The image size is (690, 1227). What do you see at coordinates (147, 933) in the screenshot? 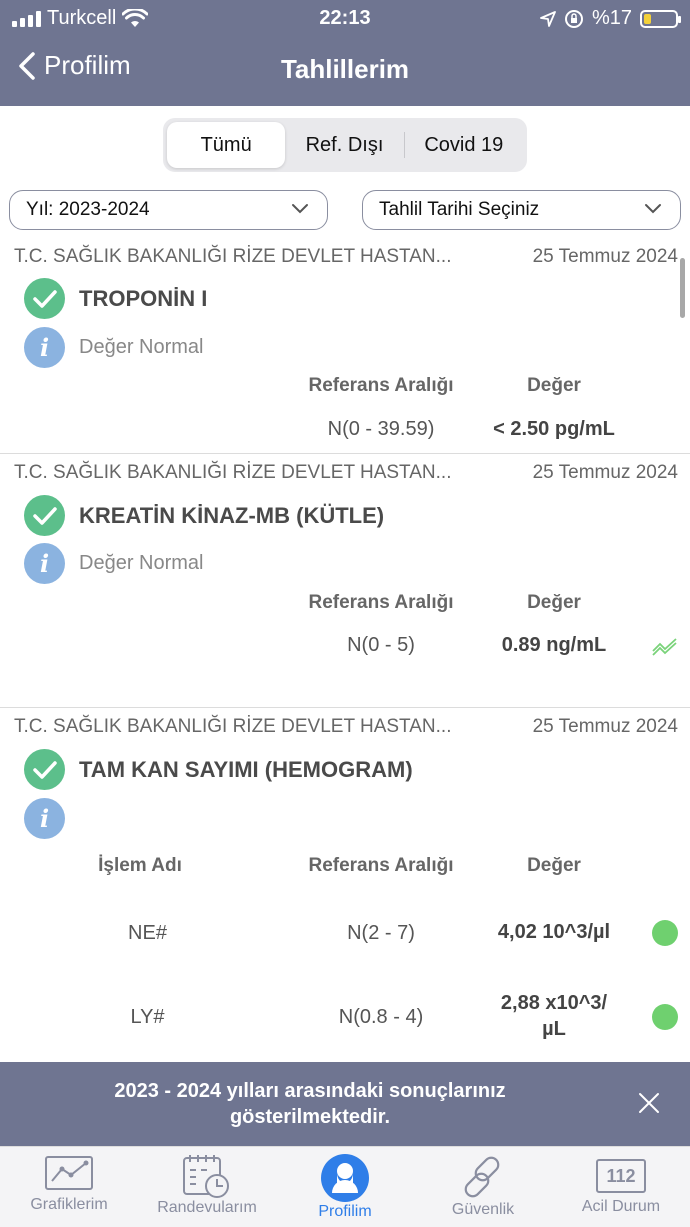
I see `analyte-name: NE#` at bounding box center [147, 933].